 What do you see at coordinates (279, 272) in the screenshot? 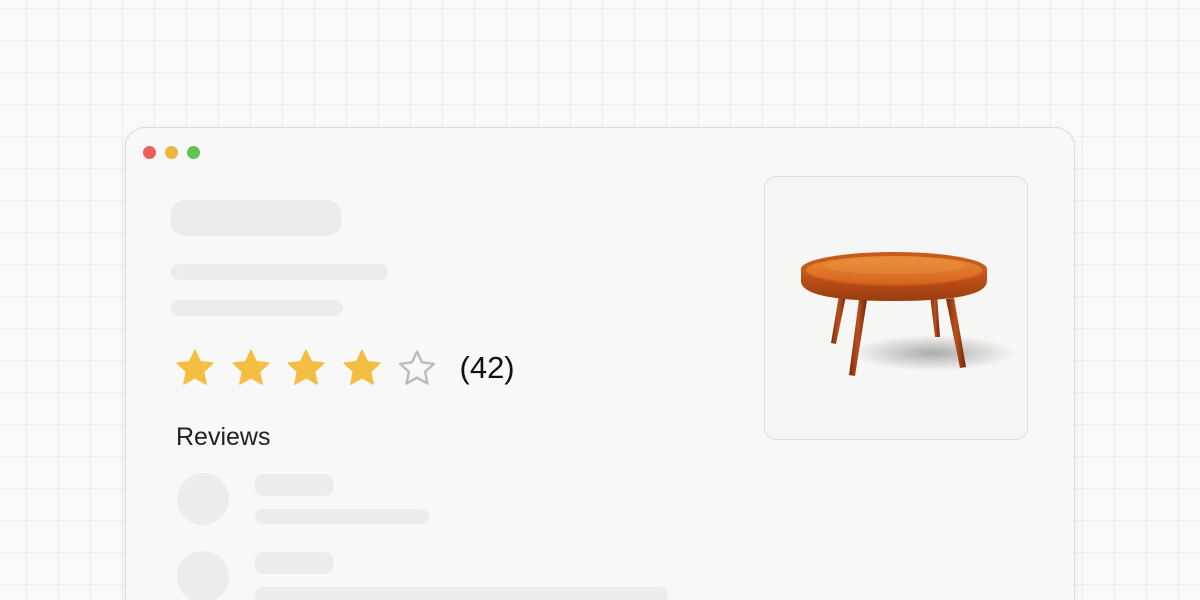
I see `product-subtitle-placeholder` at bounding box center [279, 272].